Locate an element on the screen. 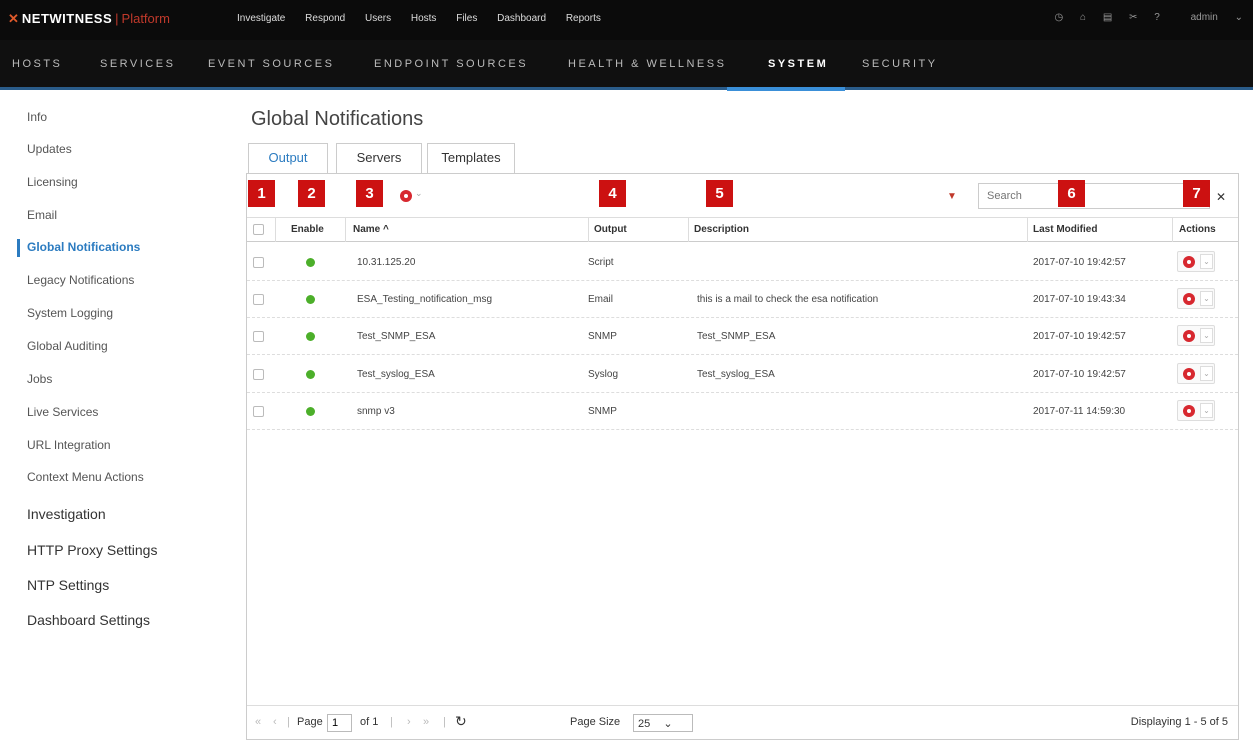  row-last-modified: 2017-07-10 19:43:34 is located at coordinates (1079, 299).